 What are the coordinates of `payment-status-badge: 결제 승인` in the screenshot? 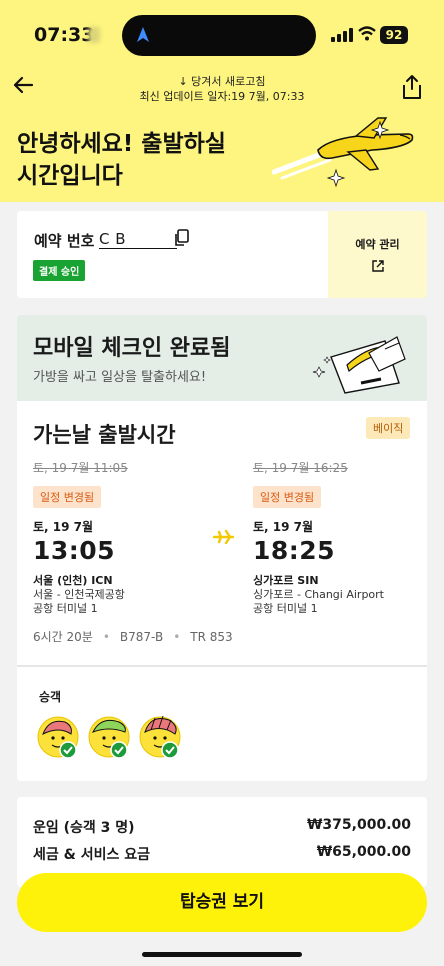 It's located at (59, 270).